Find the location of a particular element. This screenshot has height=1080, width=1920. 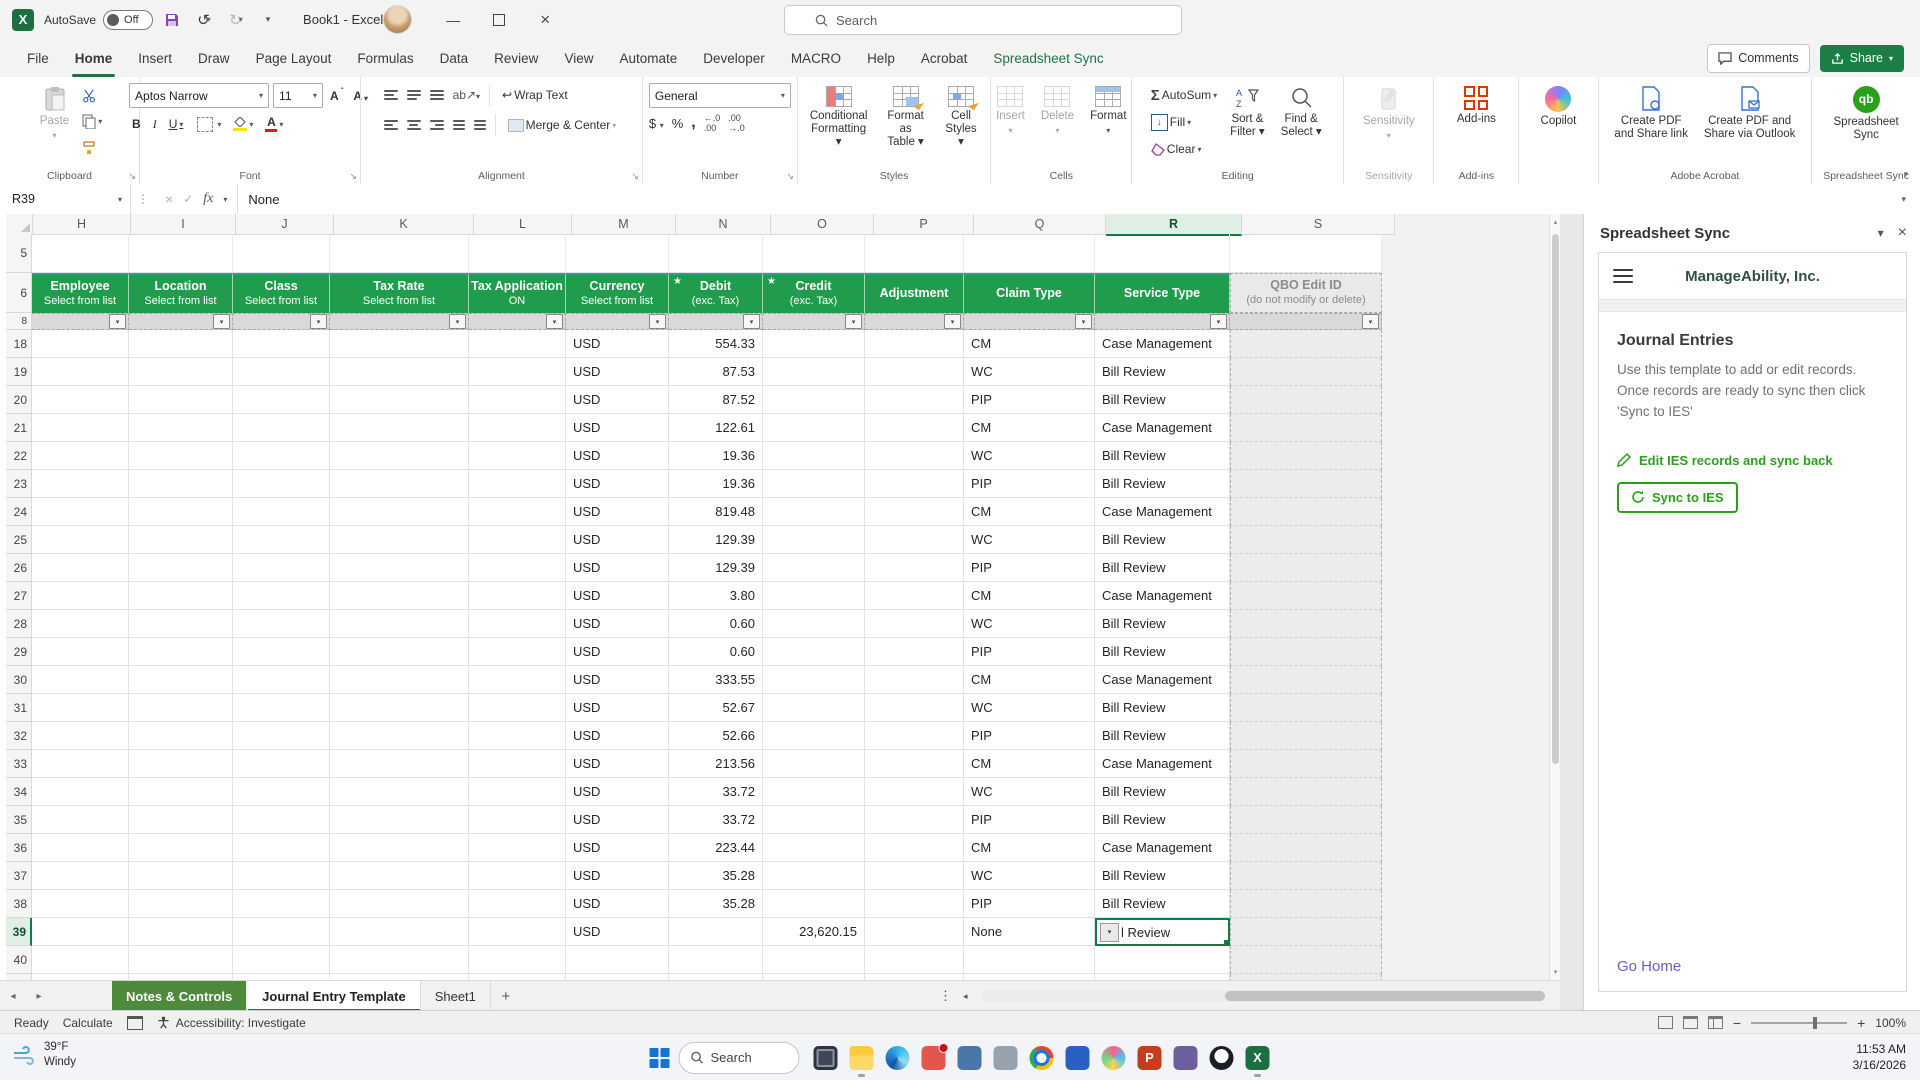

cell-P28 is located at coordinates (914, 624).